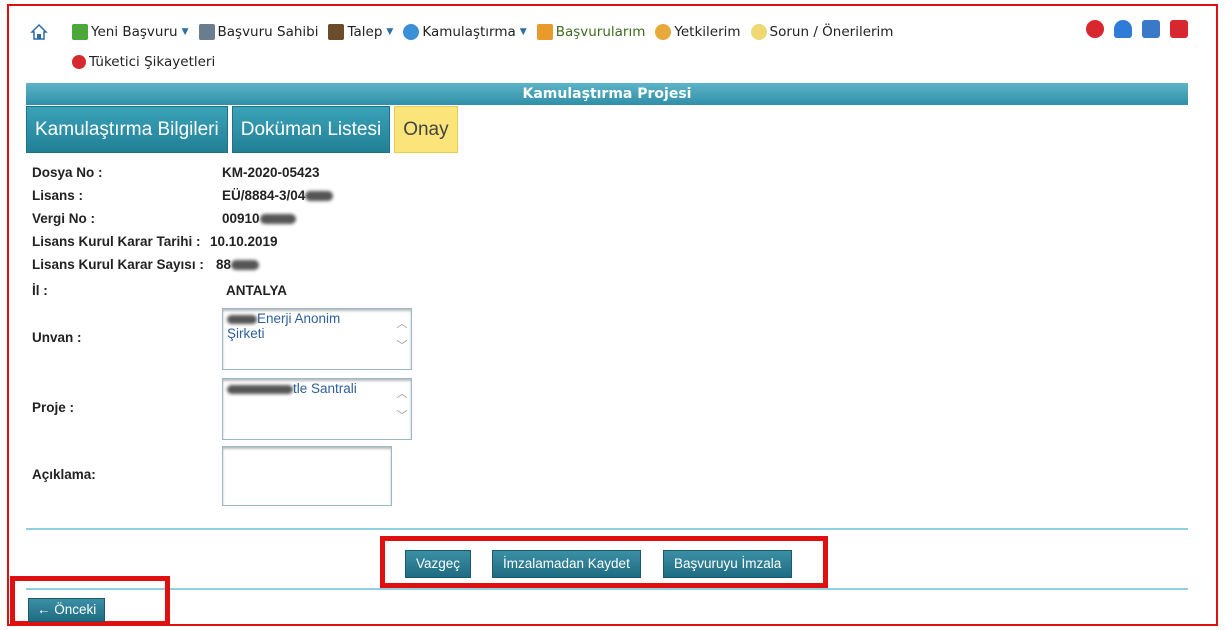 The image size is (1226, 630). What do you see at coordinates (600, 32) in the screenshot?
I see `nav-label: Başvurularım` at bounding box center [600, 32].